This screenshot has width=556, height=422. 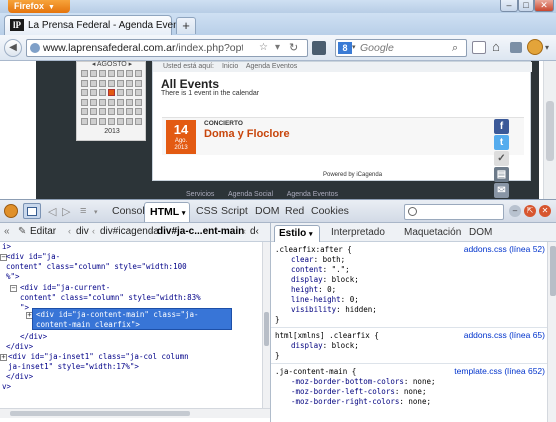 What do you see at coordinates (454, 212) in the screenshot?
I see `firebug-search-input` at bounding box center [454, 212].